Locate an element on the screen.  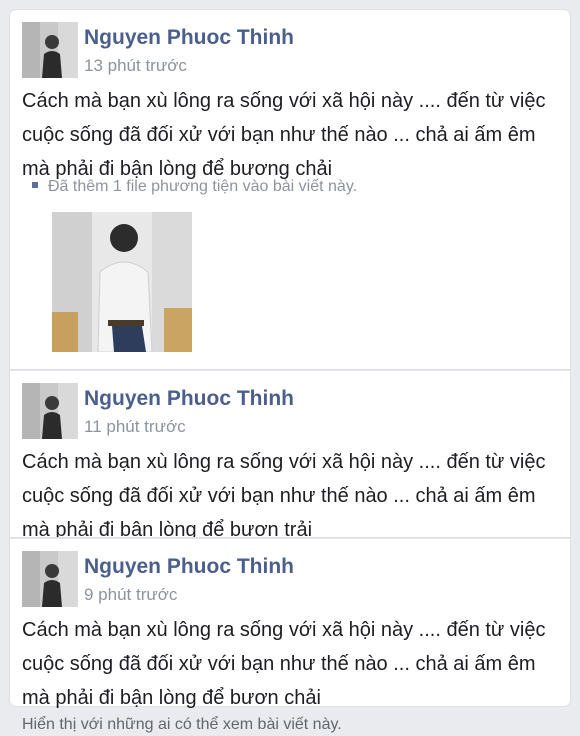
bullet-icon is located at coordinates (35, 184).